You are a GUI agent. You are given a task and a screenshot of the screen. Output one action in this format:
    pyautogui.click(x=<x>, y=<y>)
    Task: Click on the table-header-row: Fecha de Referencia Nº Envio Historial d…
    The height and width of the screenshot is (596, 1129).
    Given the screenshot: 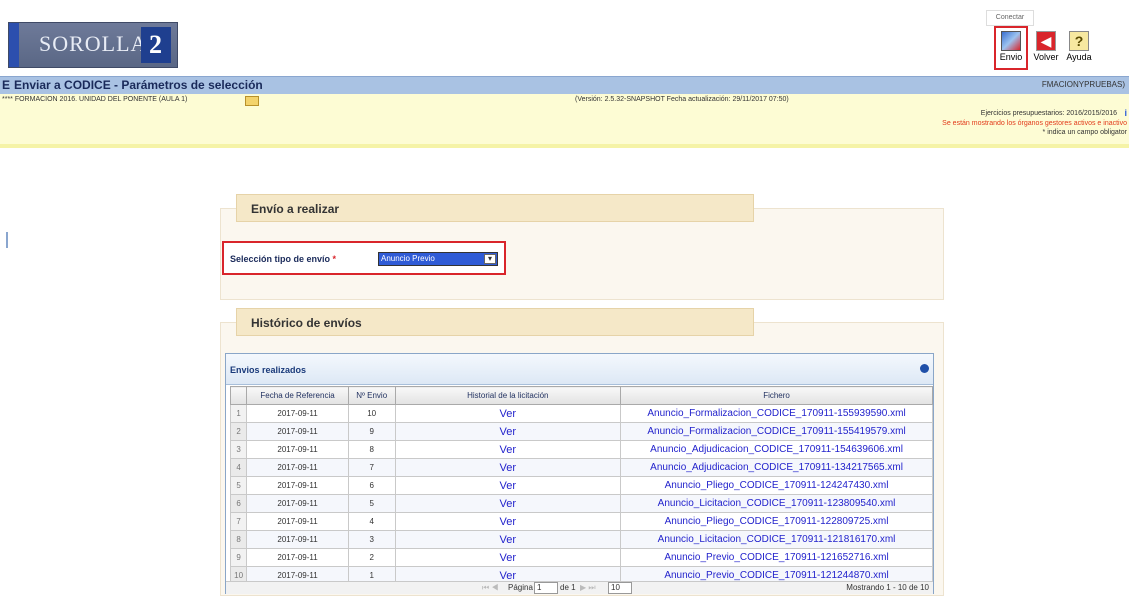 What is the action you would take?
    pyautogui.click(x=581, y=395)
    